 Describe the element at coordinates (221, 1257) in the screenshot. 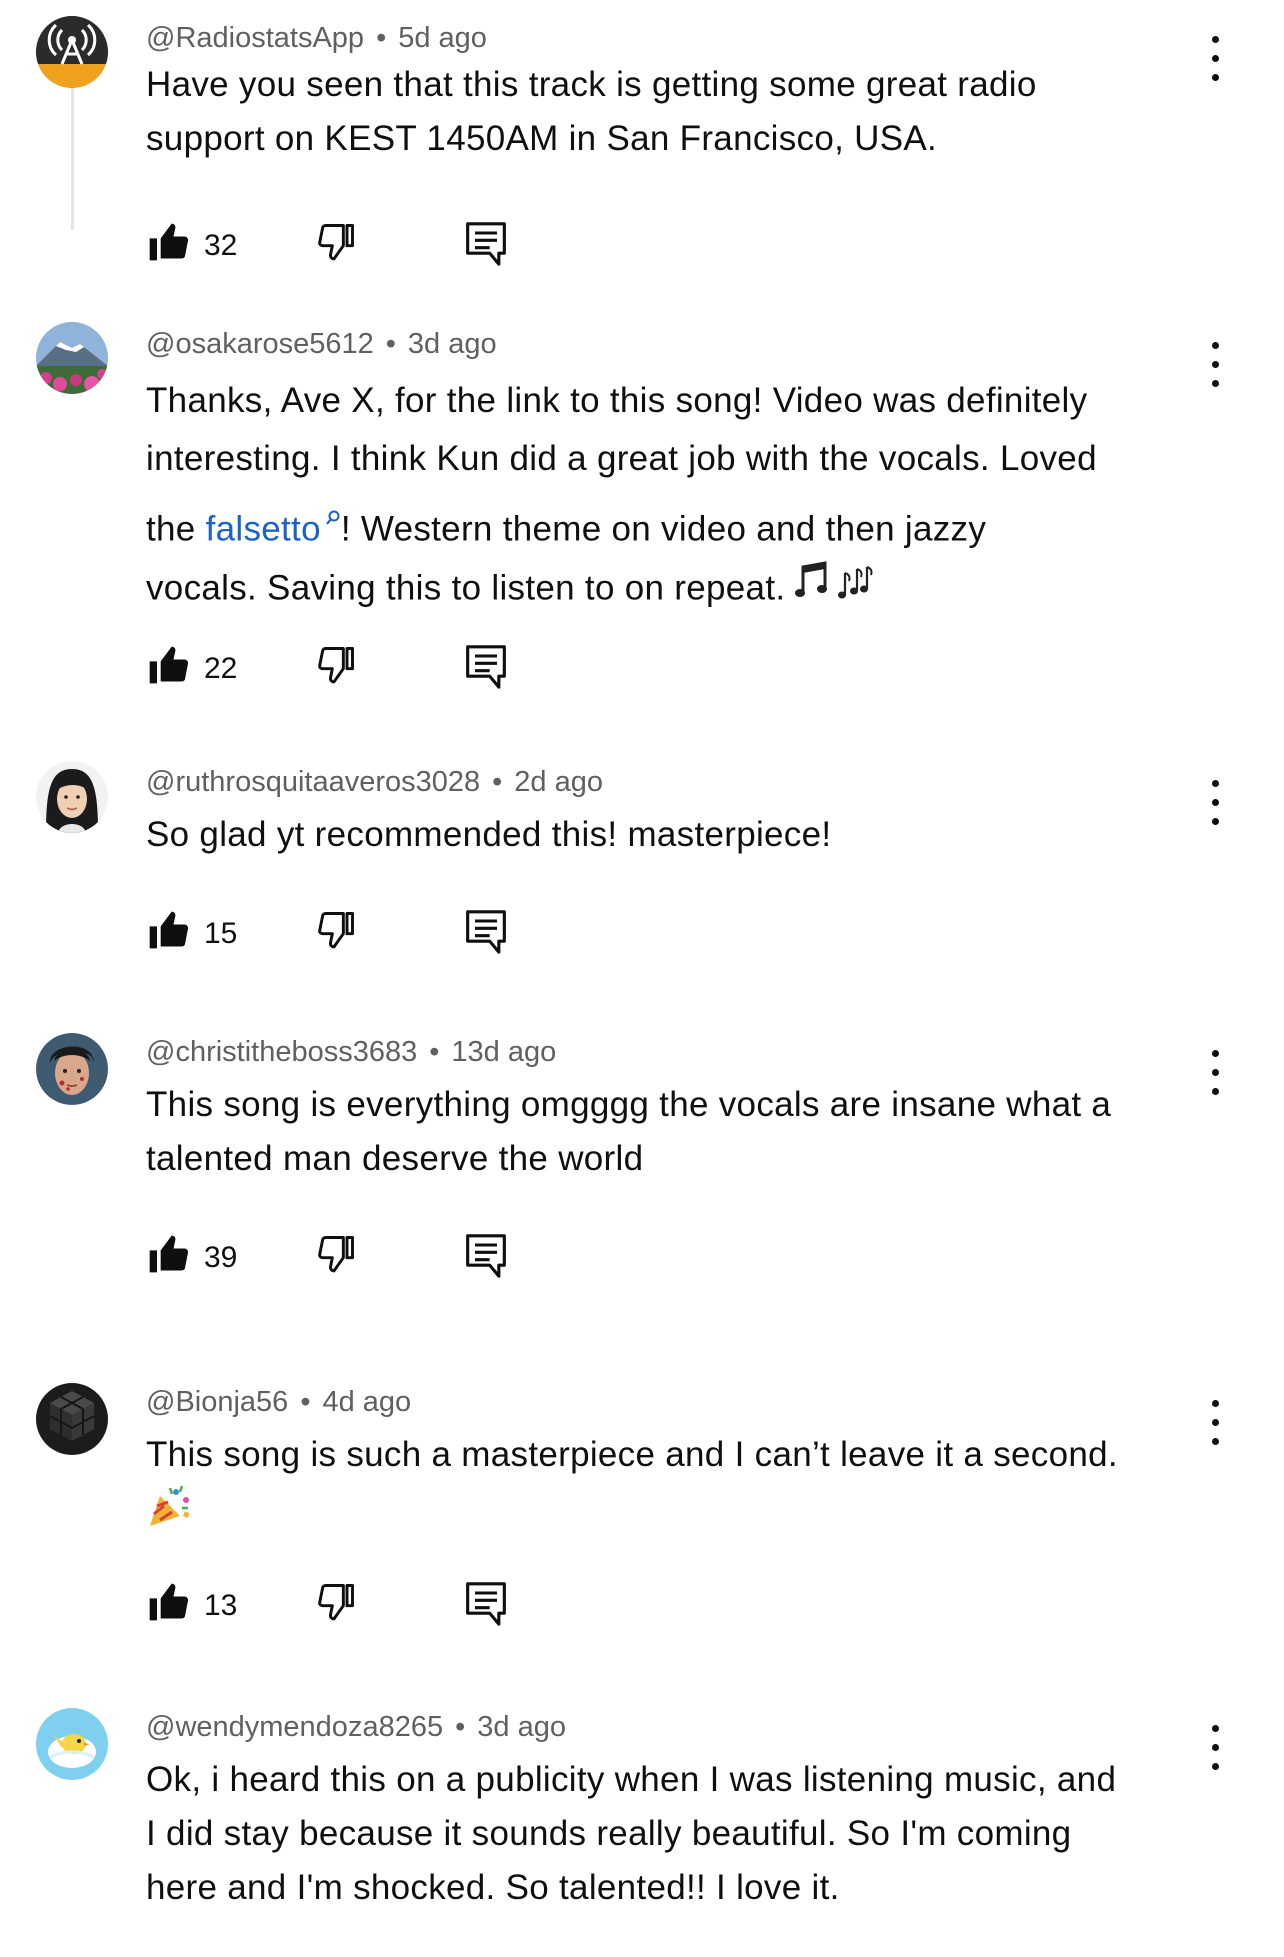

I see `like-count: 39` at that location.